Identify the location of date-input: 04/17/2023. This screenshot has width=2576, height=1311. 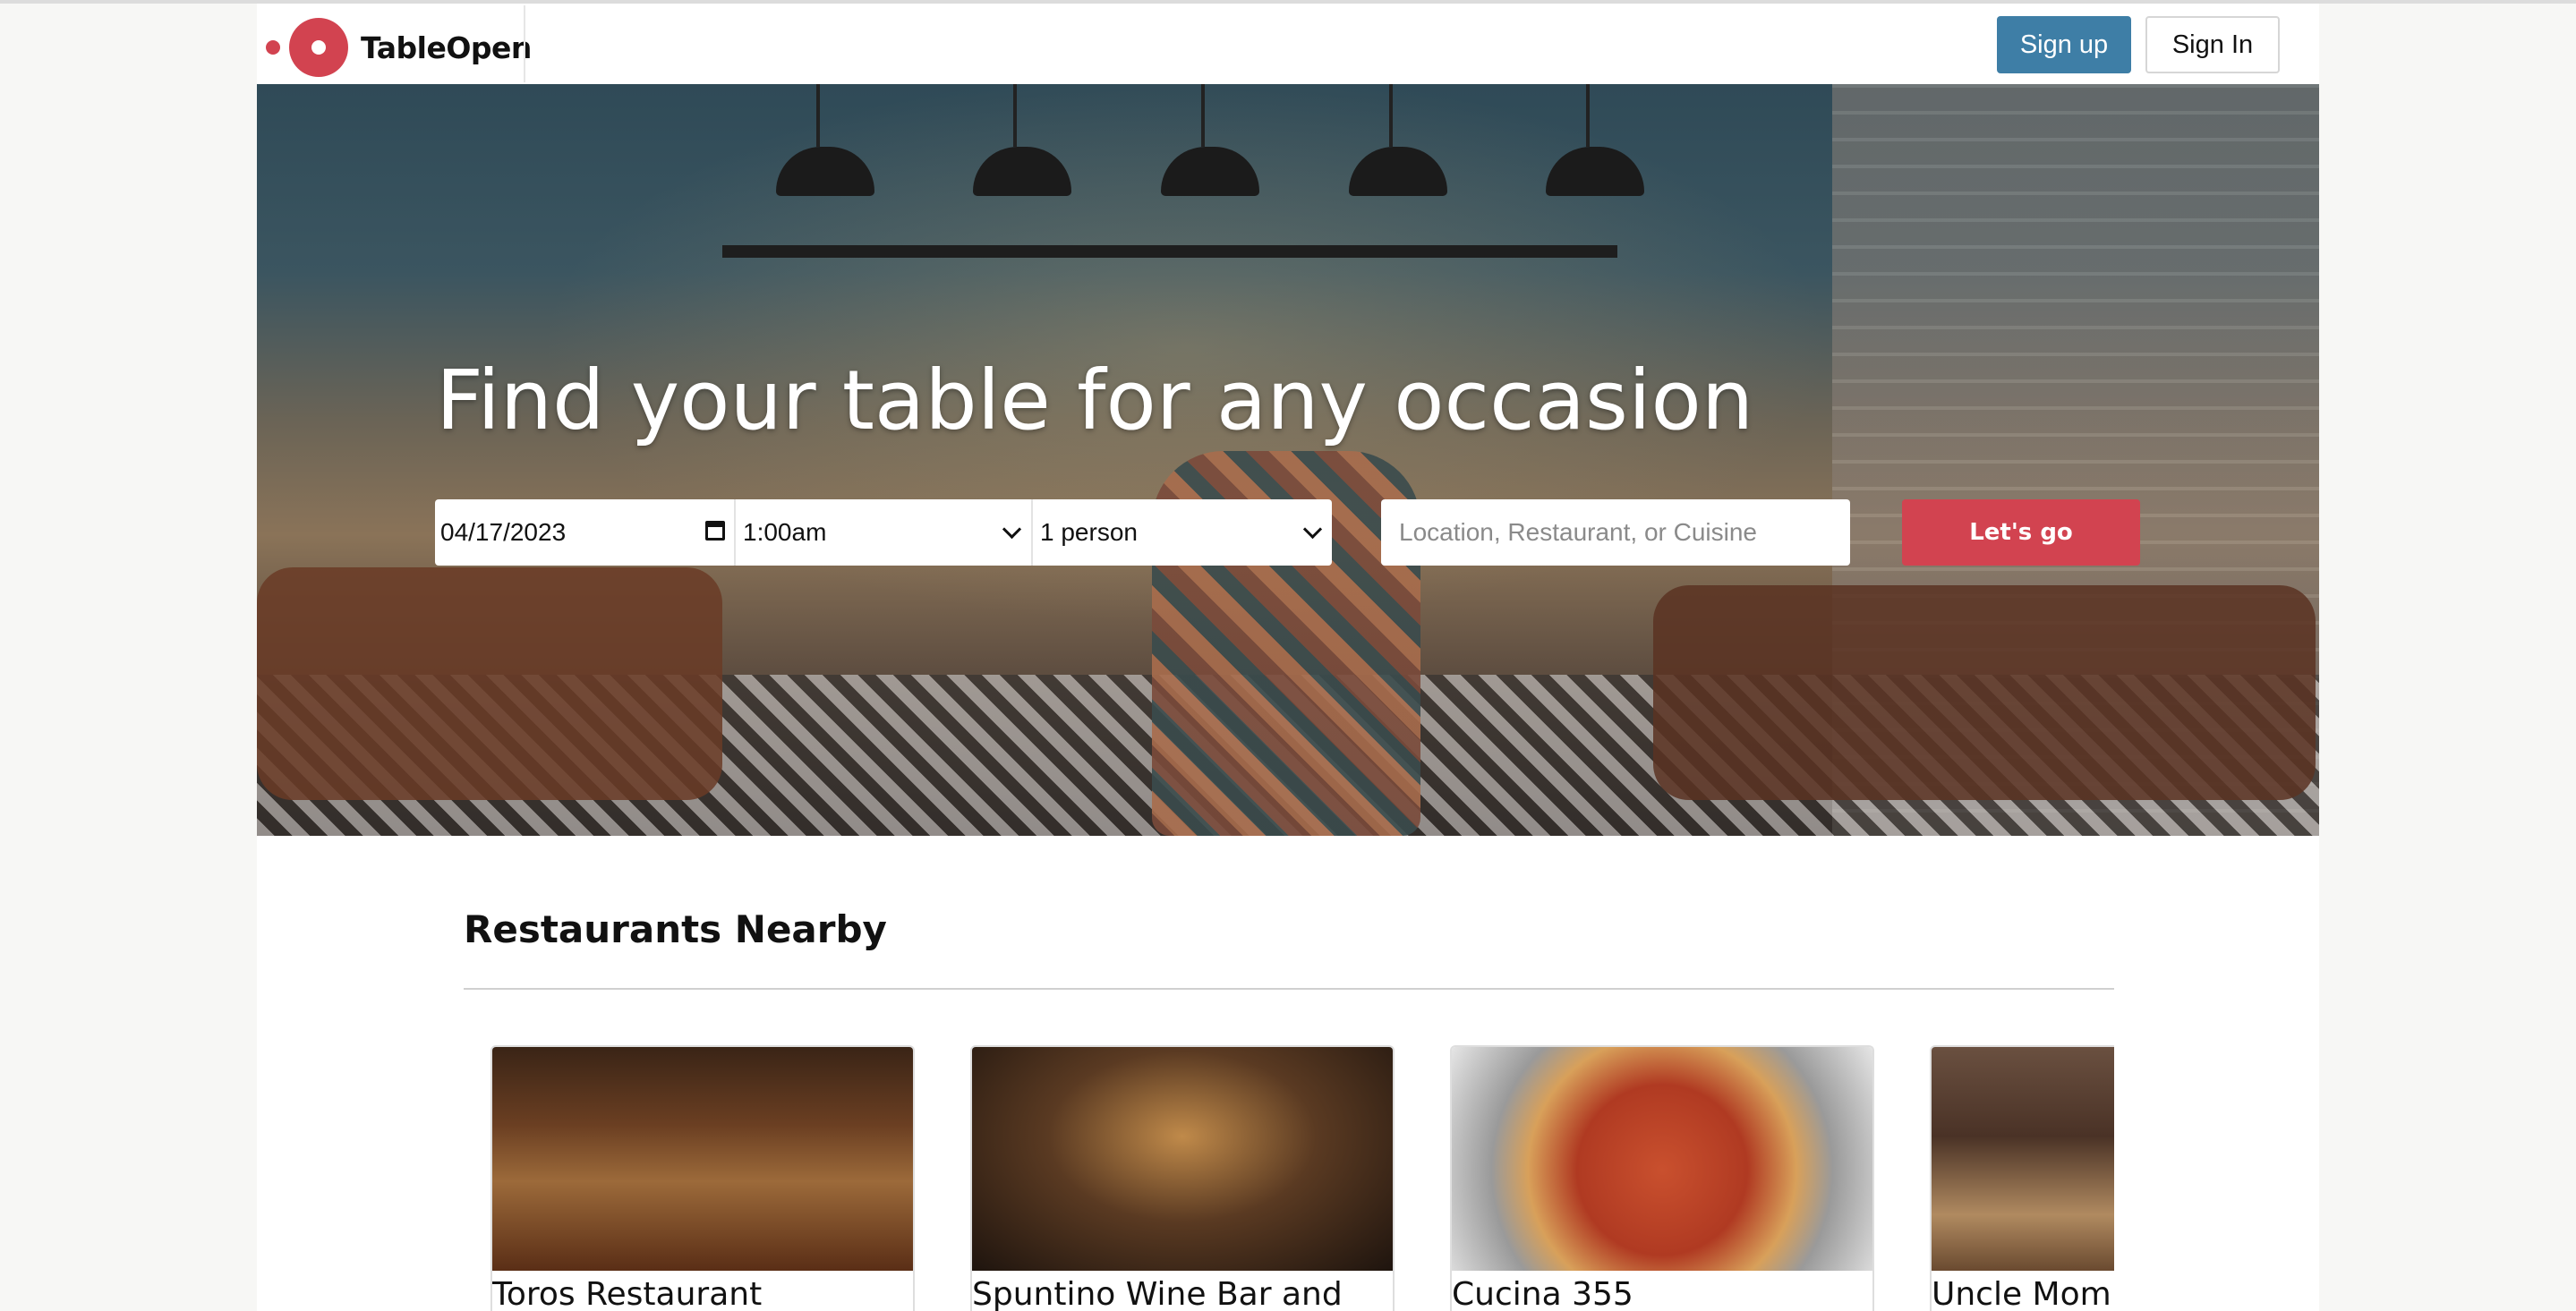
(585, 532).